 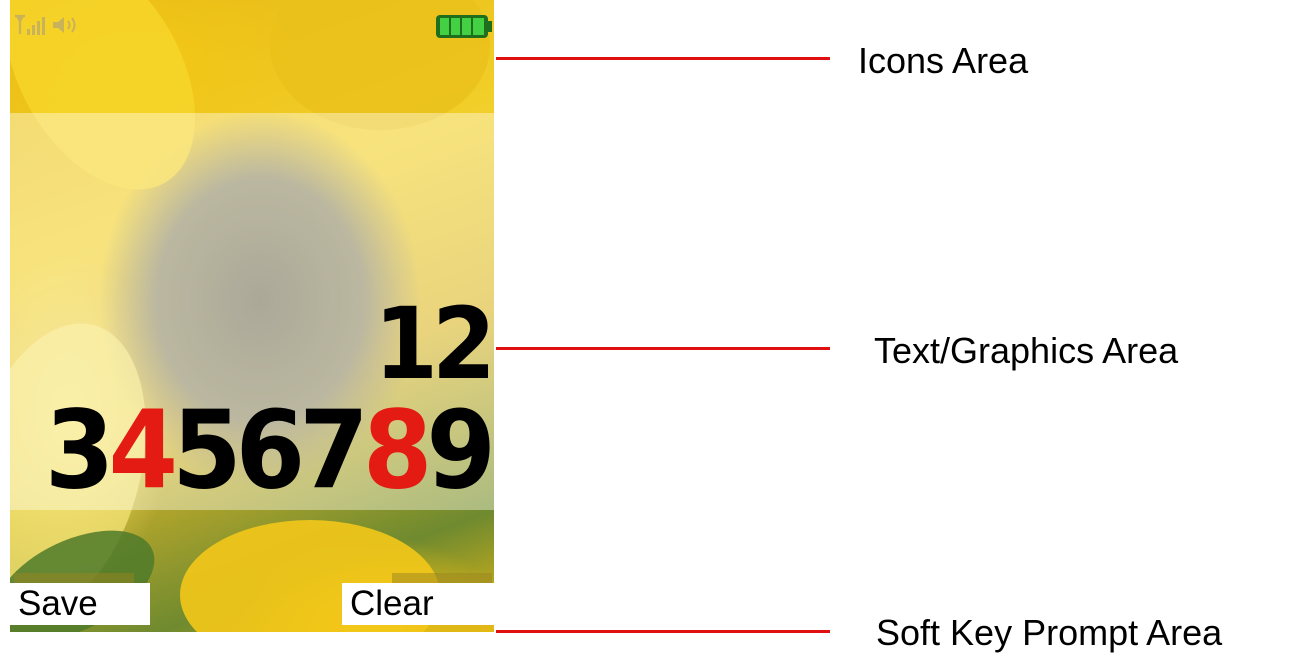 What do you see at coordinates (80, 604) in the screenshot?
I see `save-softkey: Save` at bounding box center [80, 604].